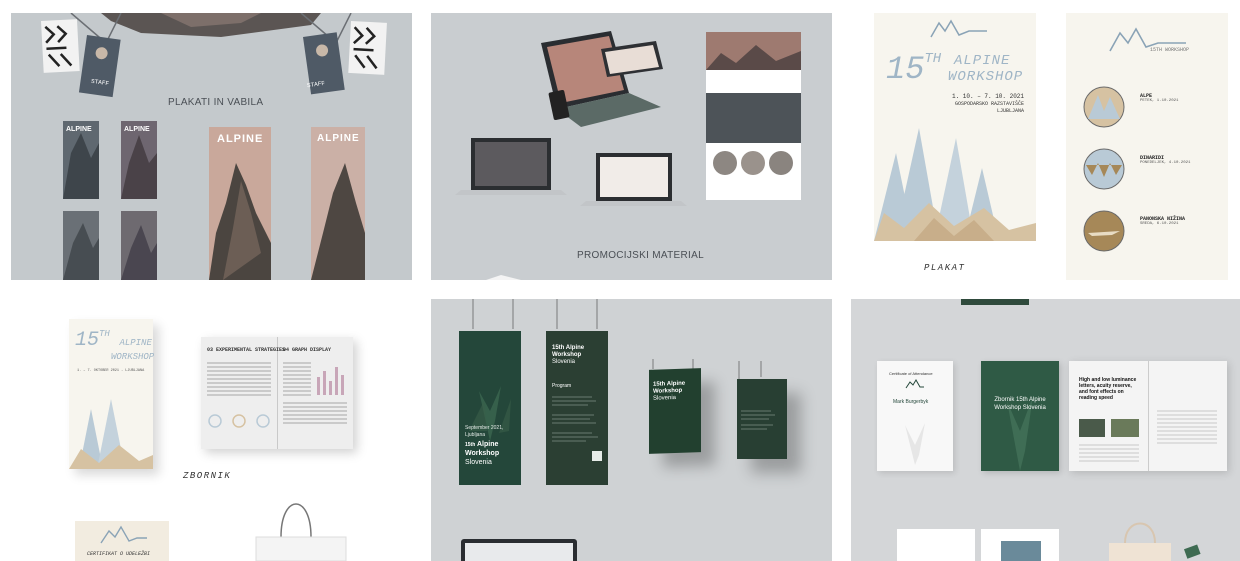  What do you see at coordinates (246, 350) in the screenshot?
I see `page-title: 03 EXPERIMENTAL STRATEGIES` at bounding box center [246, 350].